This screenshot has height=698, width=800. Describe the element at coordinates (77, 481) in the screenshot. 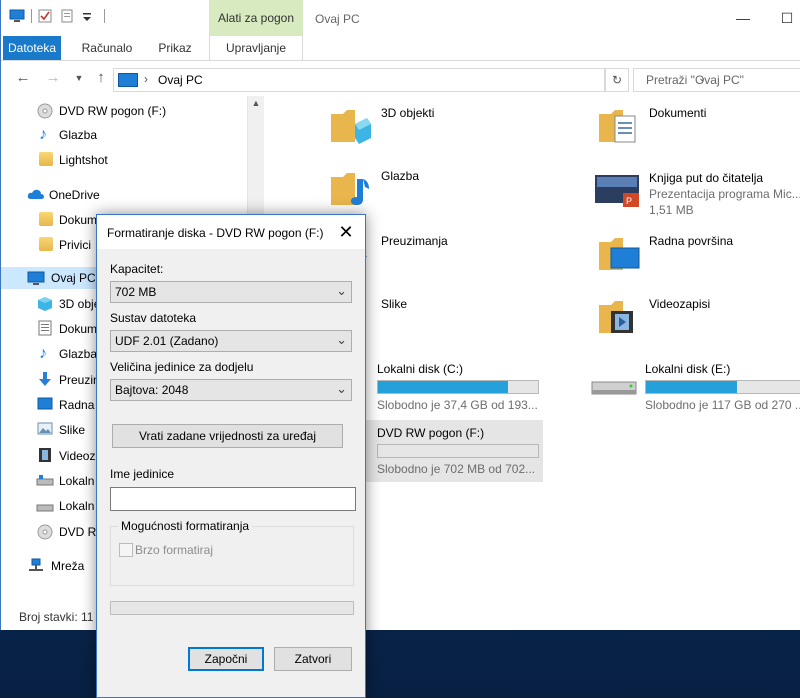

I see `sidebar-item-label: Lokaln` at that location.